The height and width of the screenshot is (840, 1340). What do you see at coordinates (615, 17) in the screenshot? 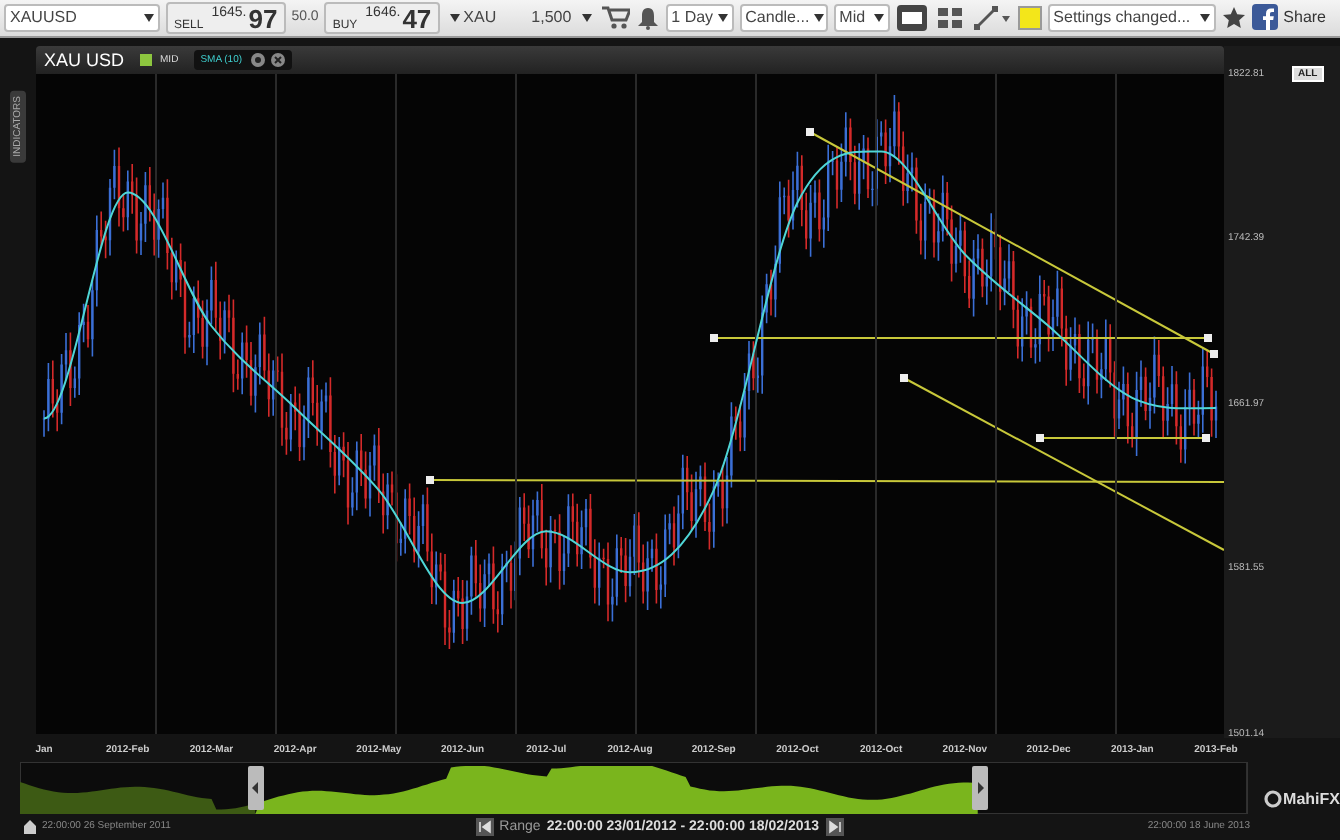
I see `cart-icon` at bounding box center [615, 17].